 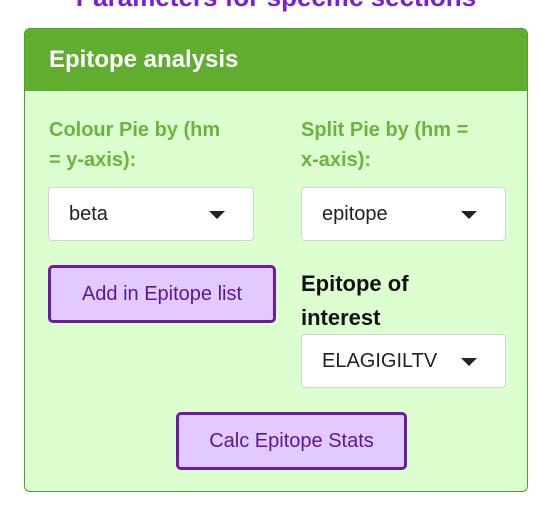 What do you see at coordinates (355, 283) in the screenshot?
I see `epitope-of-interest-label-line1: Epitope of` at bounding box center [355, 283].